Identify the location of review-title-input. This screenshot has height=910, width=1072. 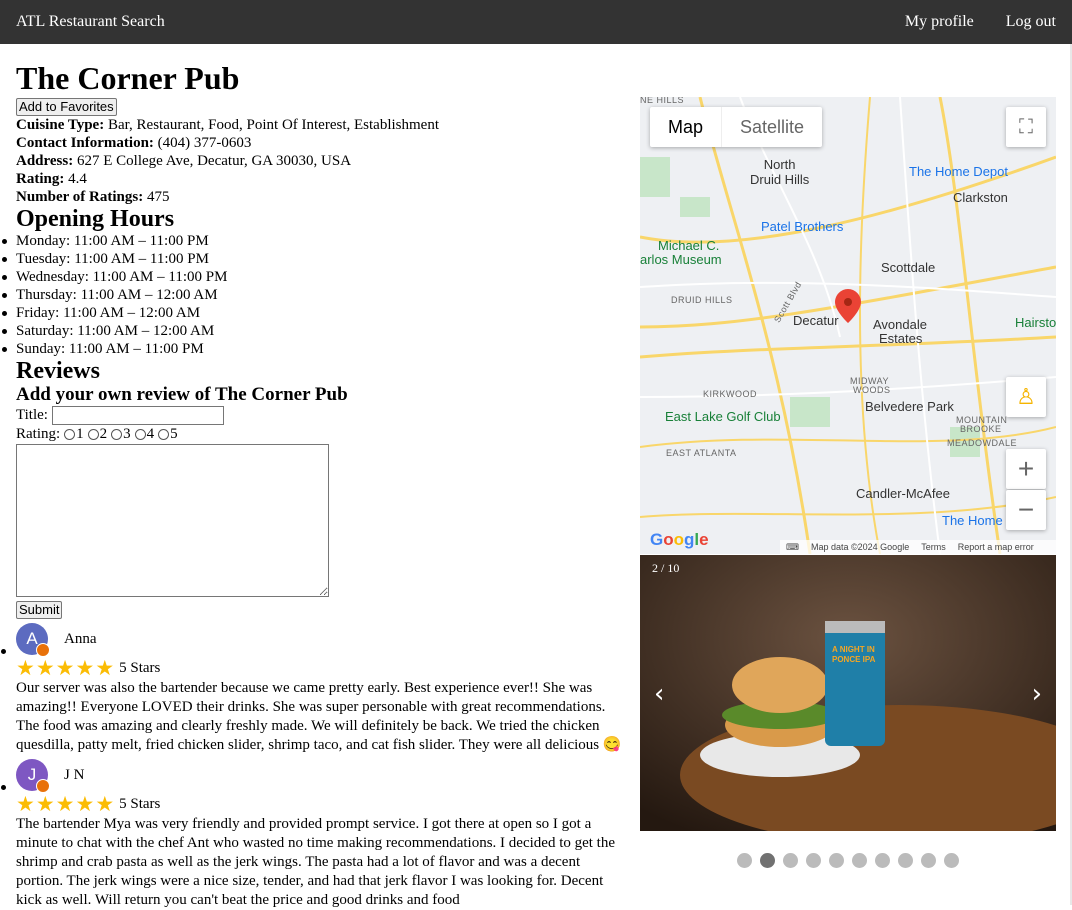
(137, 416).